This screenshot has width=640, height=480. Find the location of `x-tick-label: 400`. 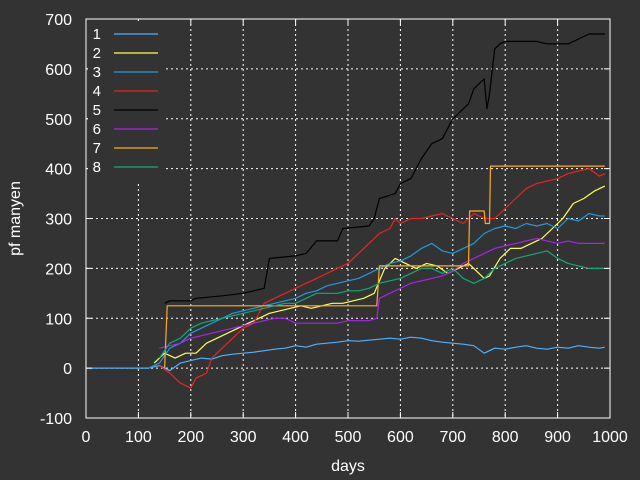

x-tick-label: 400 is located at coordinates (295, 437).